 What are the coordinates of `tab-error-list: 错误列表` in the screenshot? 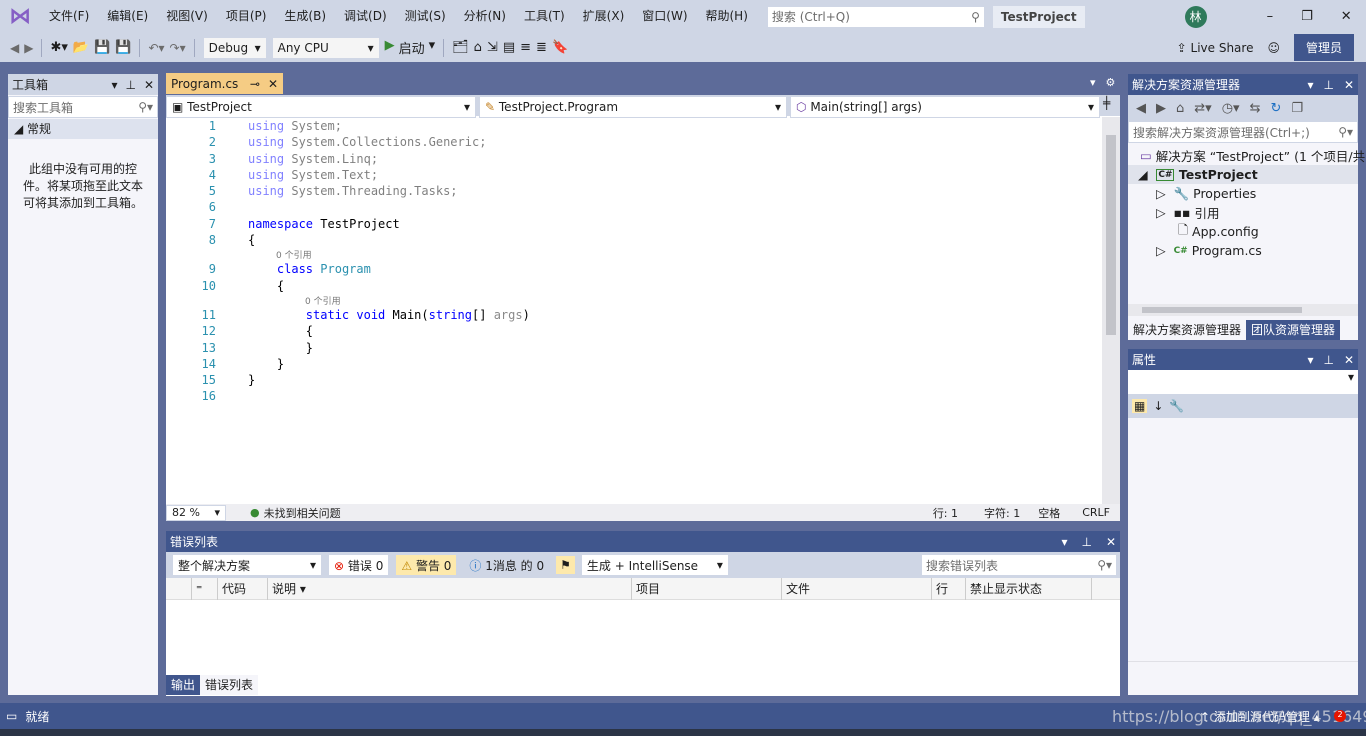 It's located at (229, 685).